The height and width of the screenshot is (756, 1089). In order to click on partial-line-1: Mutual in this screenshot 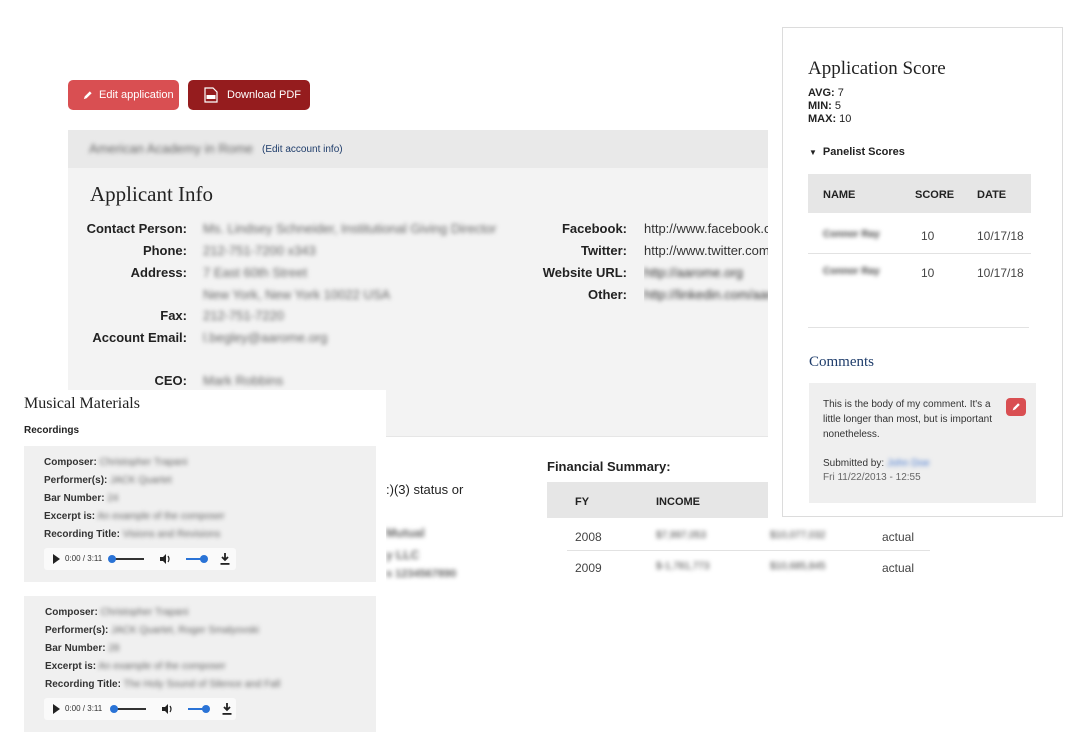, I will do `click(405, 533)`.